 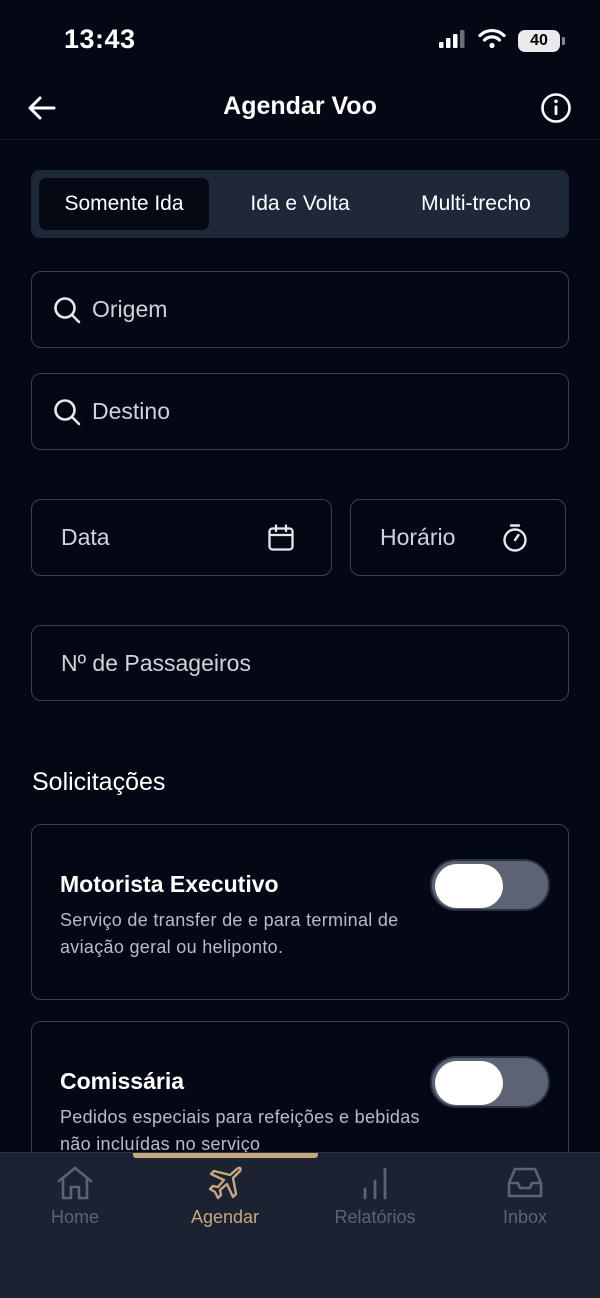 I want to click on wifi-icon, so click(x=492, y=41).